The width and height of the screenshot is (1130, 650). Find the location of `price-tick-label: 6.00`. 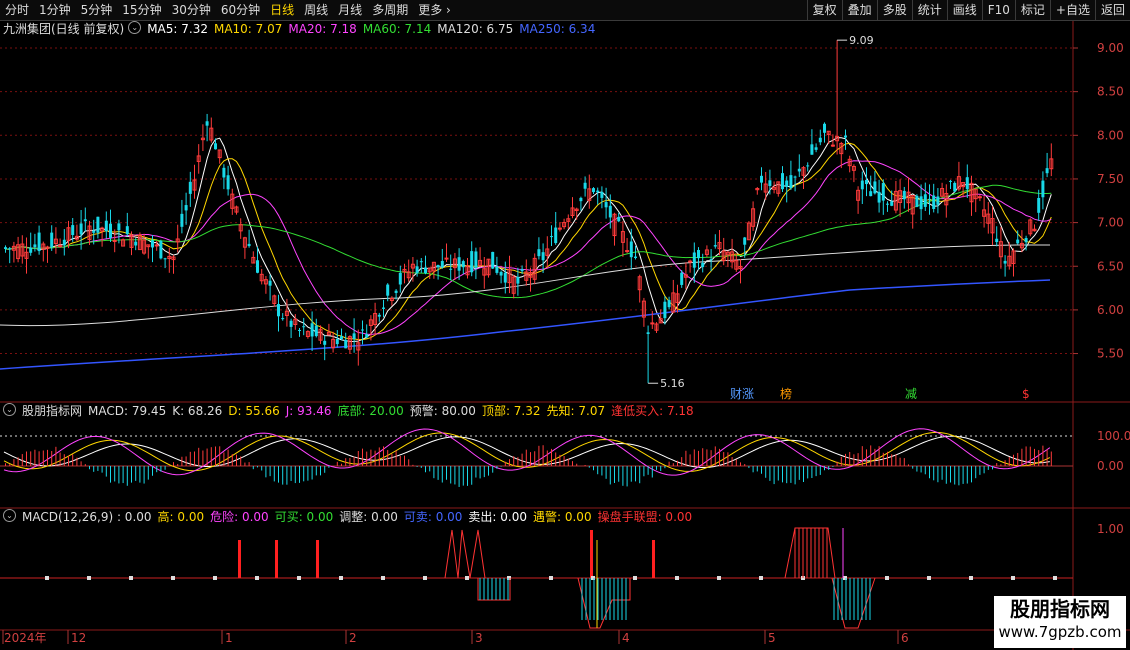

price-tick-label: 6.00 is located at coordinates (1110, 310).